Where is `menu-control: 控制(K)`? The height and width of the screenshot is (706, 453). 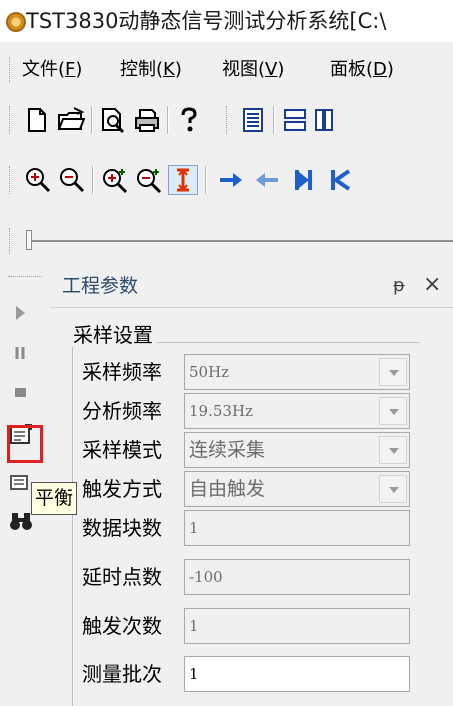 menu-control: 控制(K) is located at coordinates (151, 70).